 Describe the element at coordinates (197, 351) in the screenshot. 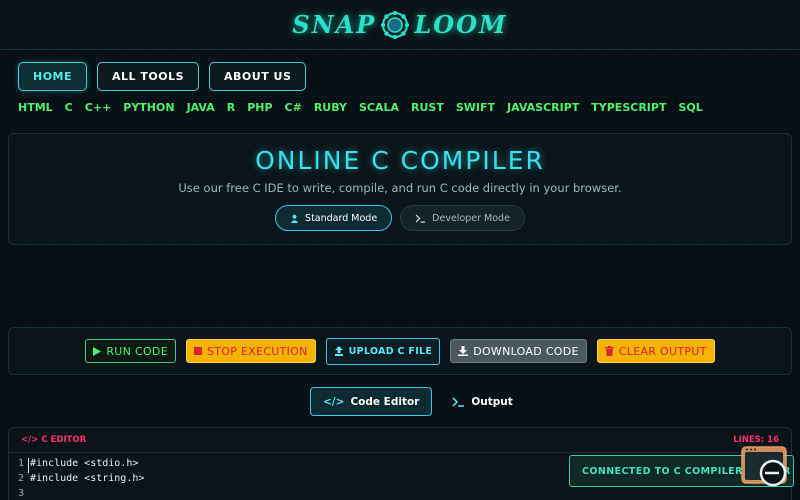

I see `stop-icon` at that location.